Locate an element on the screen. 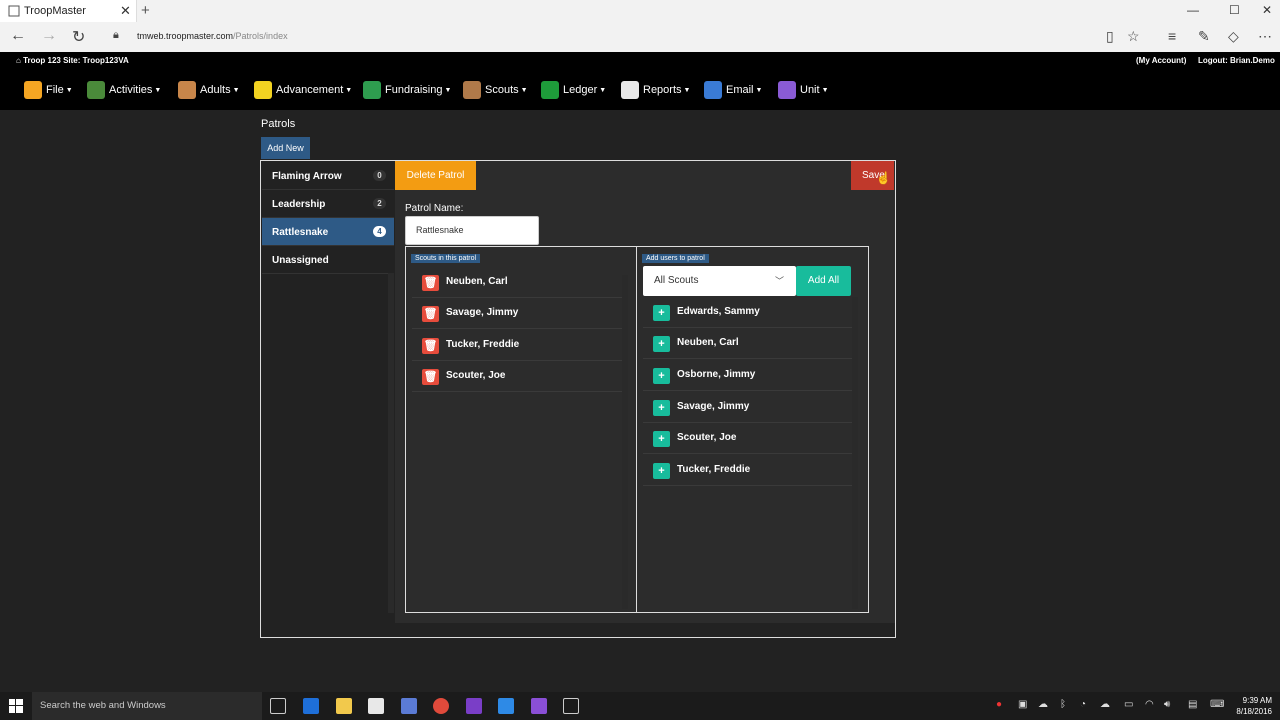 Image resolution: width=1280 pixels, height=720 pixels. bluetooth-icon: ᛒ is located at coordinates (1063, 704).